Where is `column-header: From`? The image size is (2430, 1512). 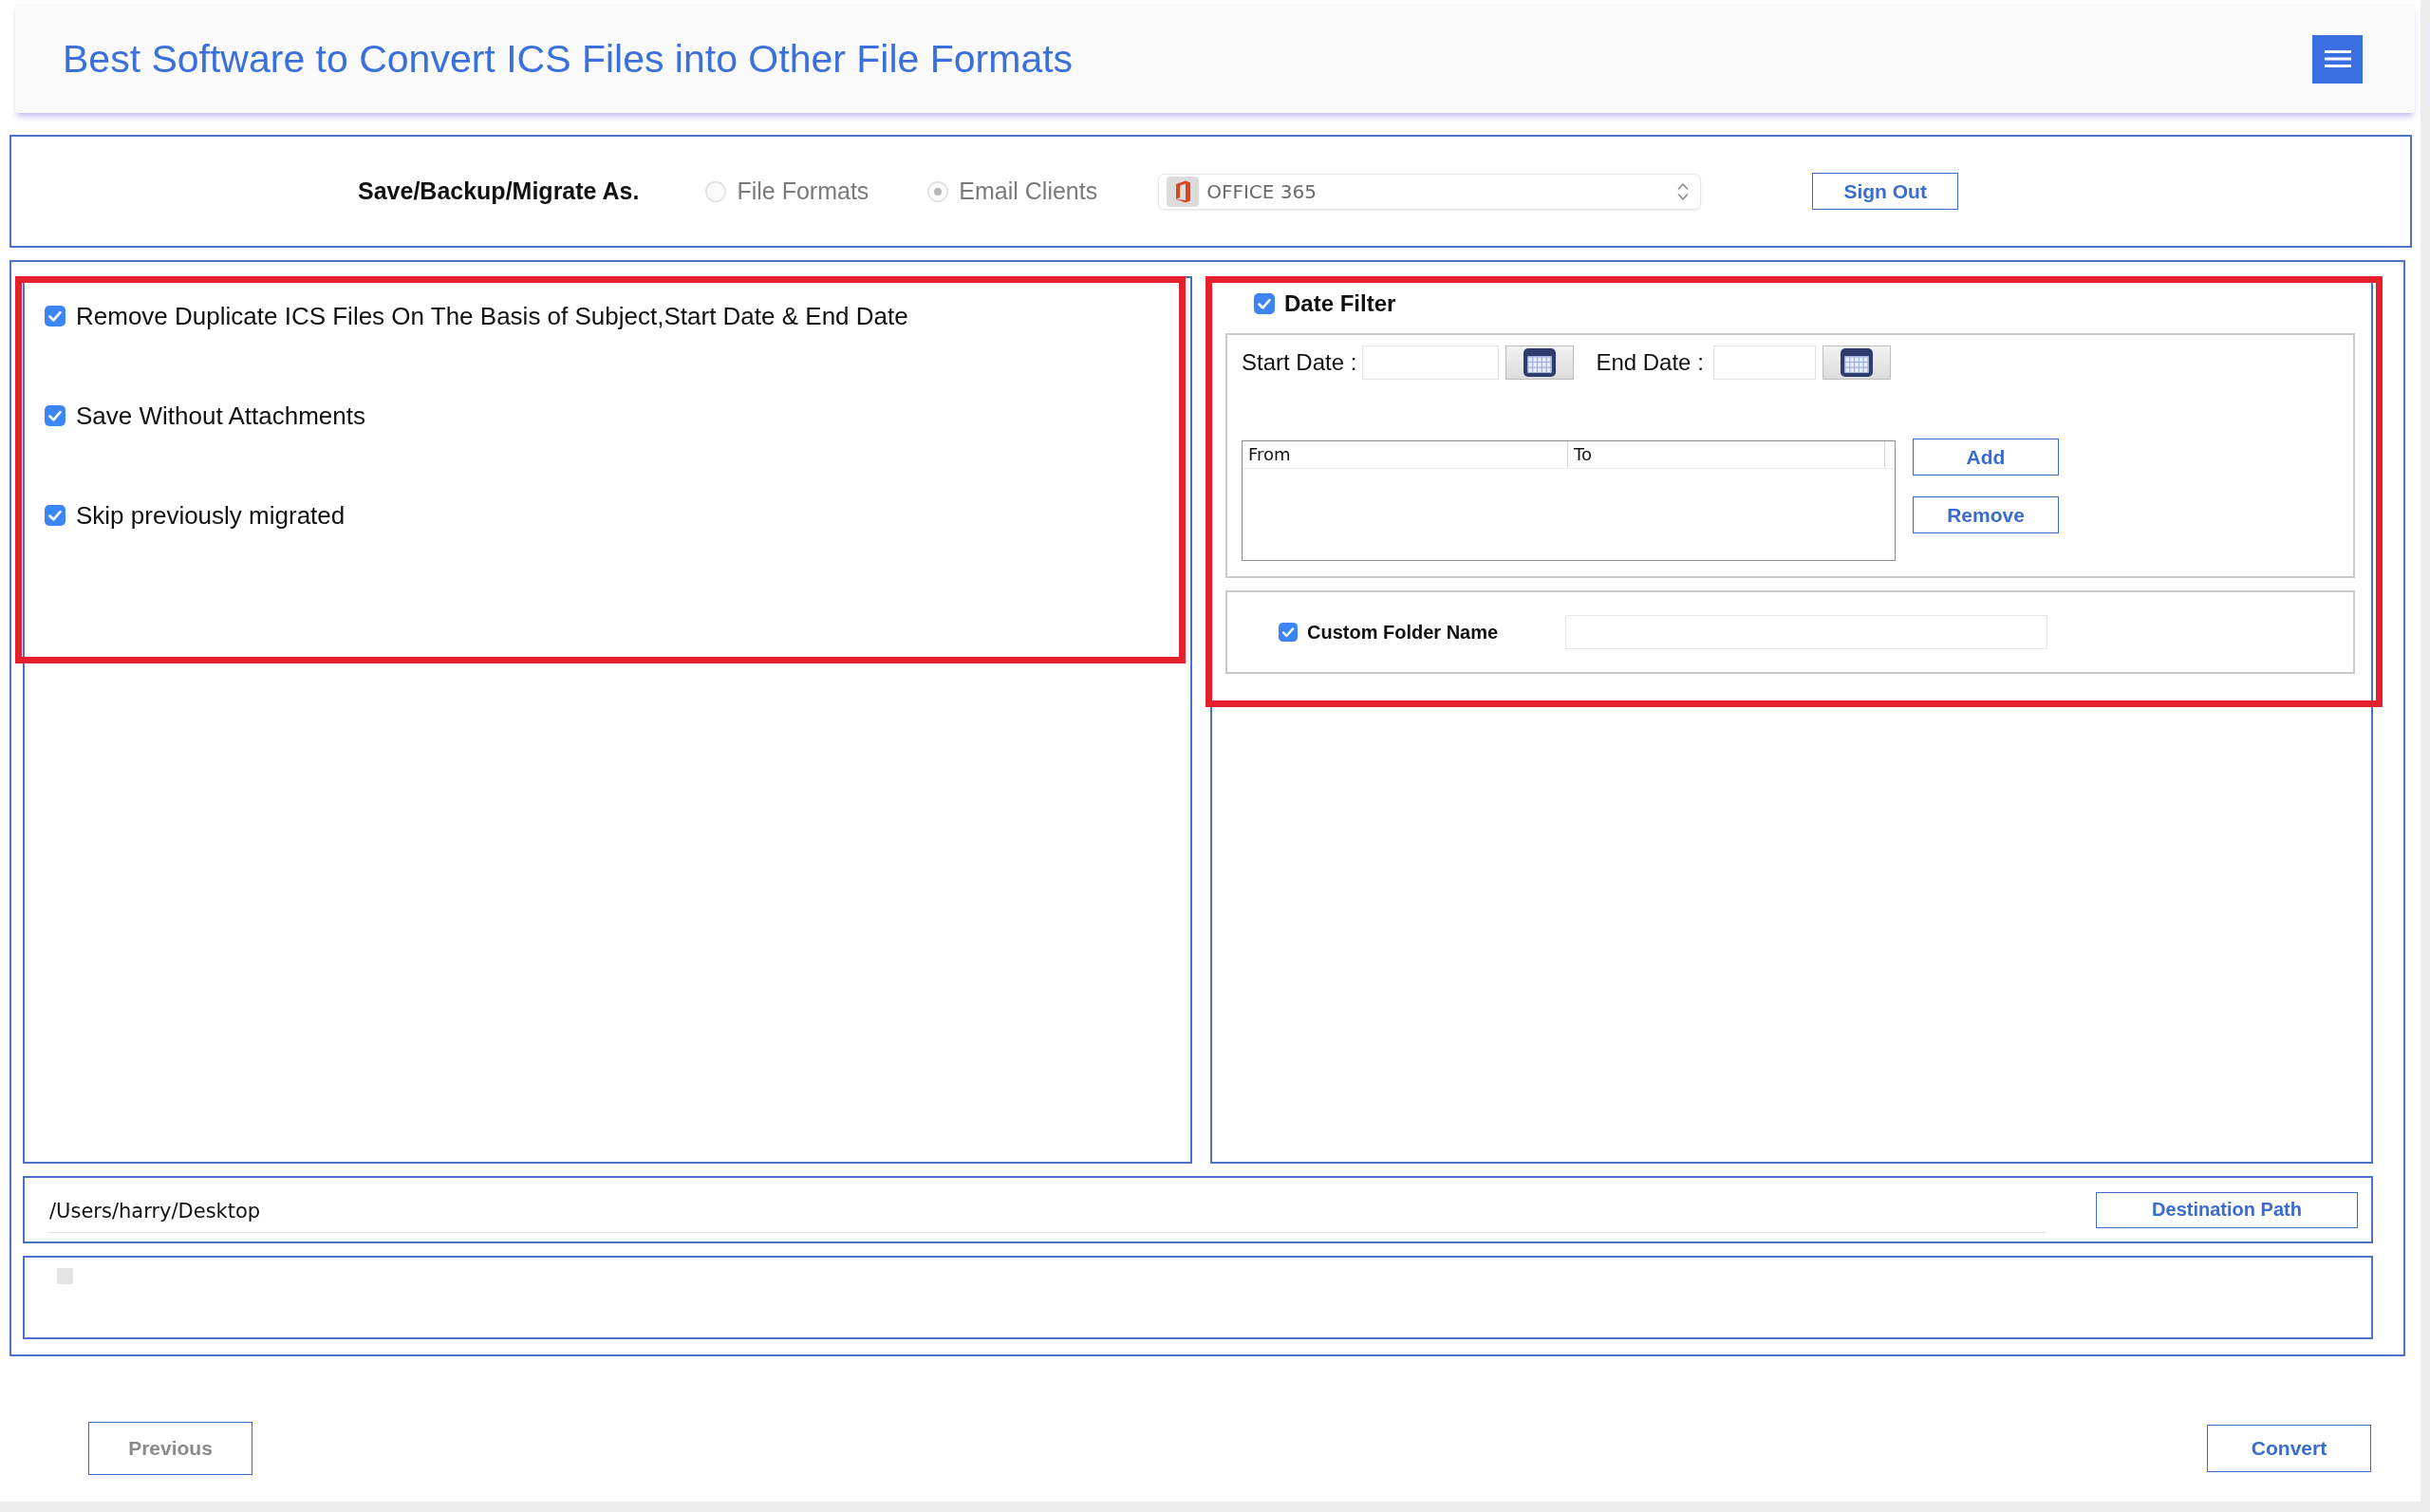
column-header: From is located at coordinates (1405, 454).